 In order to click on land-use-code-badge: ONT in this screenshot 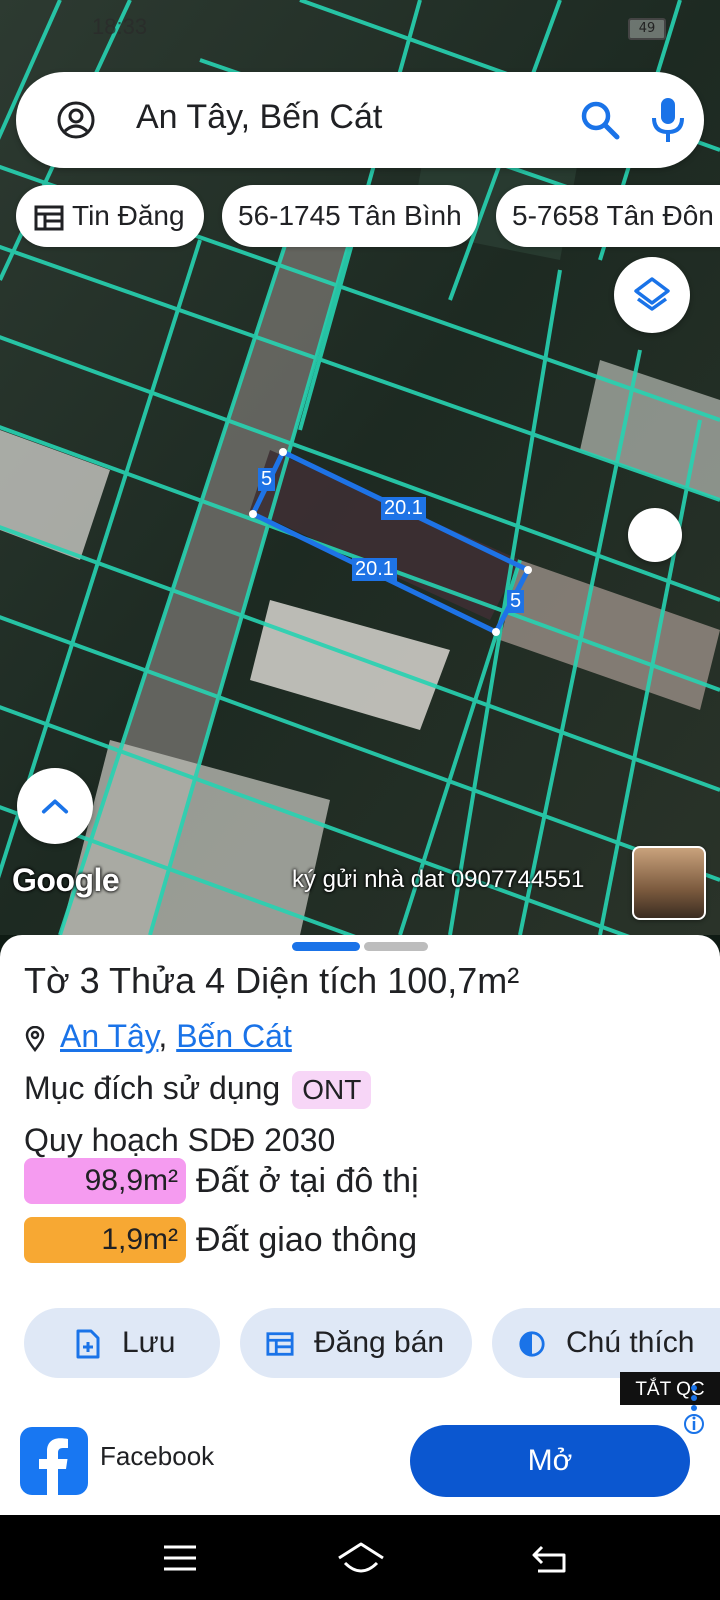, I will do `click(332, 1090)`.